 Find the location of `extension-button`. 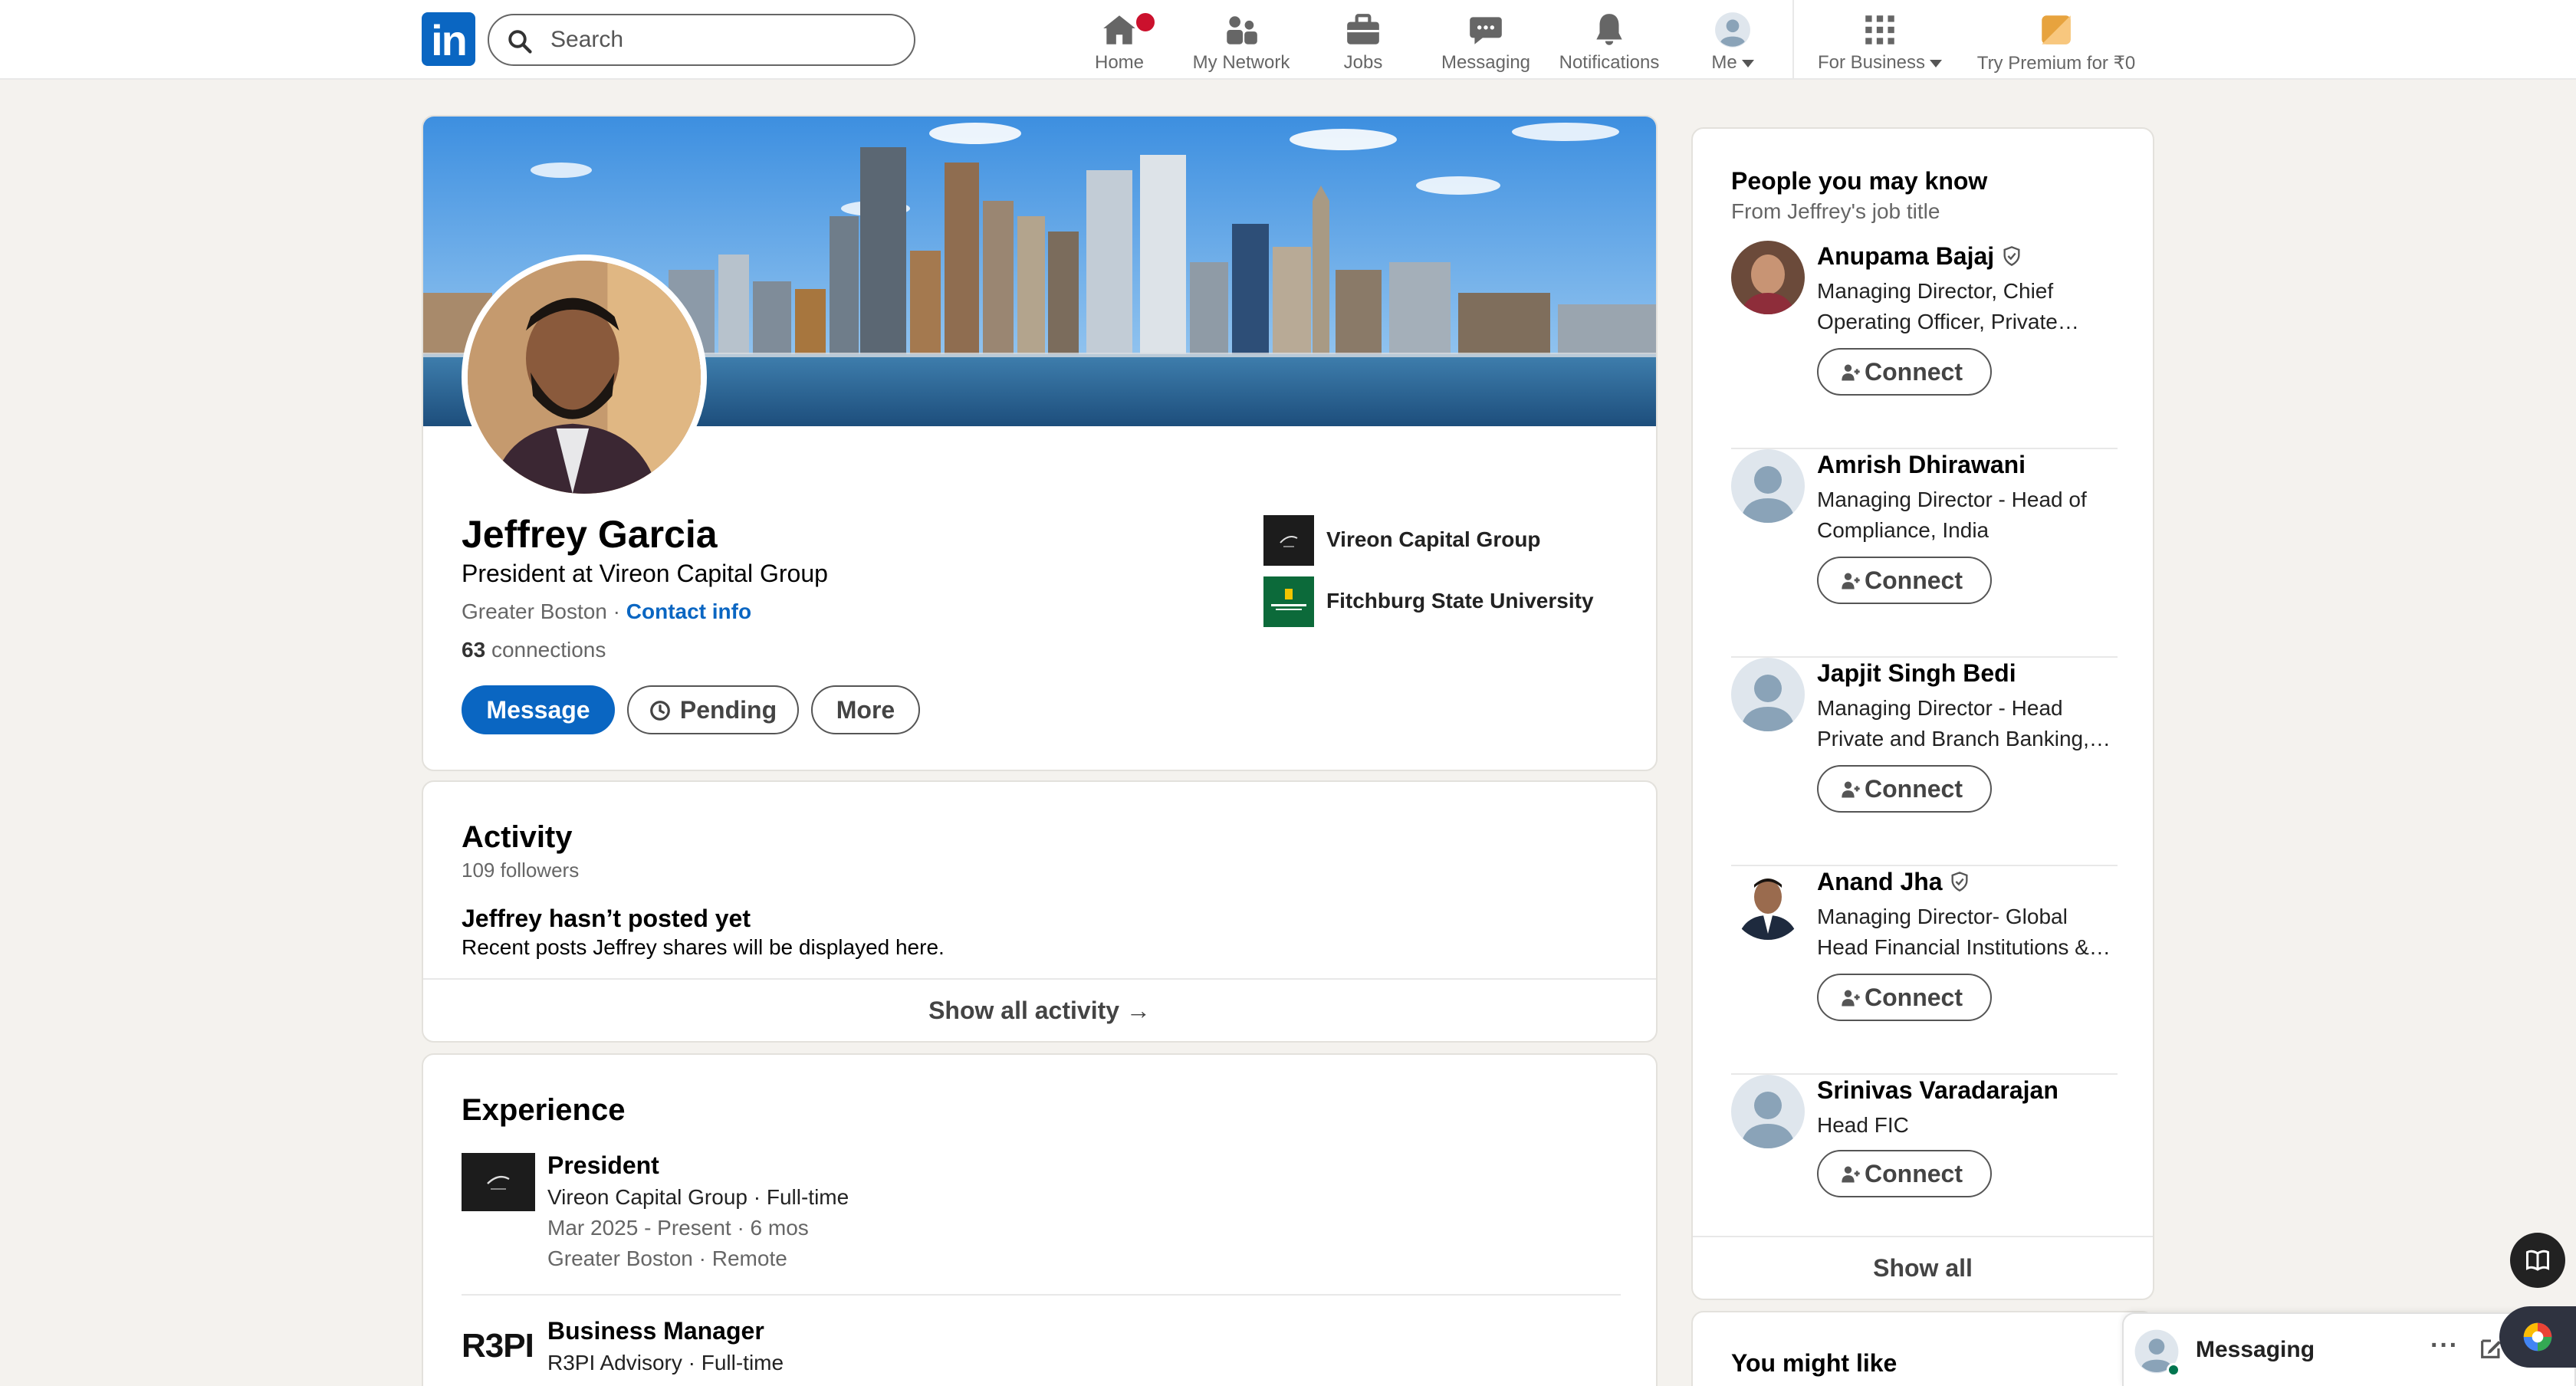

extension-button is located at coordinates (2537, 1337).